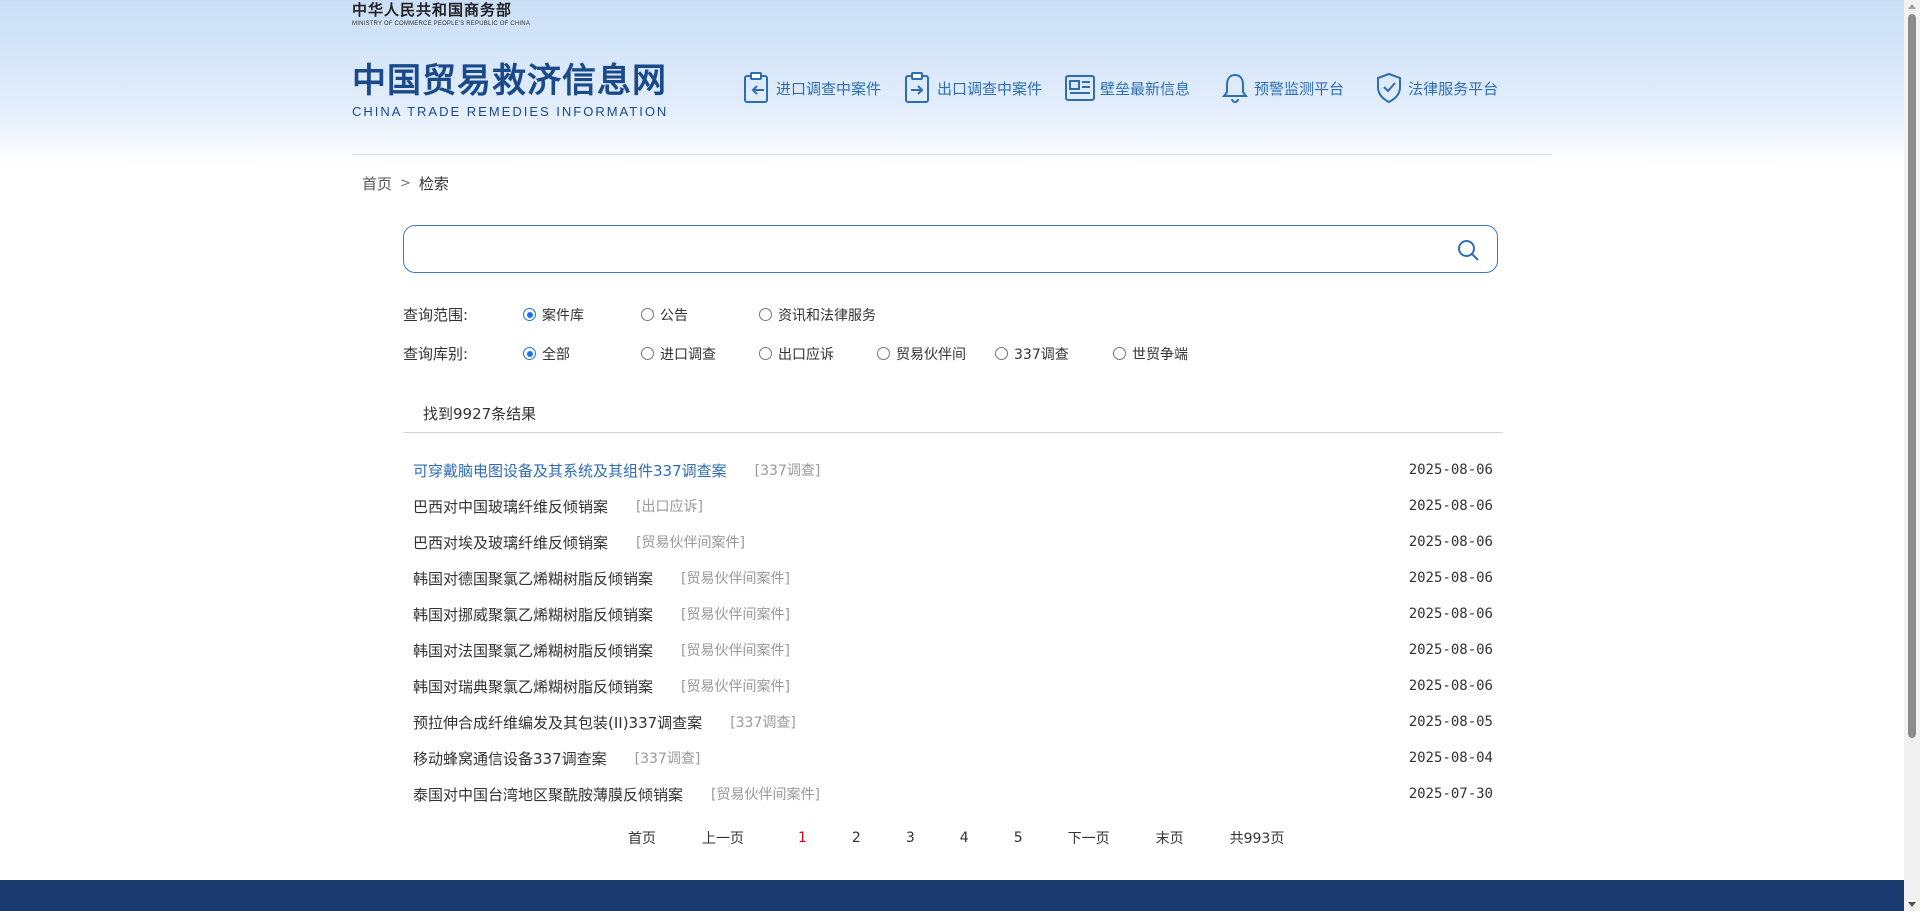 The image size is (1920, 911). What do you see at coordinates (533, 650) in the screenshot?
I see `result-title-link: 韩国对法国聚氯乙烯糊树脂反倾销案` at bounding box center [533, 650].